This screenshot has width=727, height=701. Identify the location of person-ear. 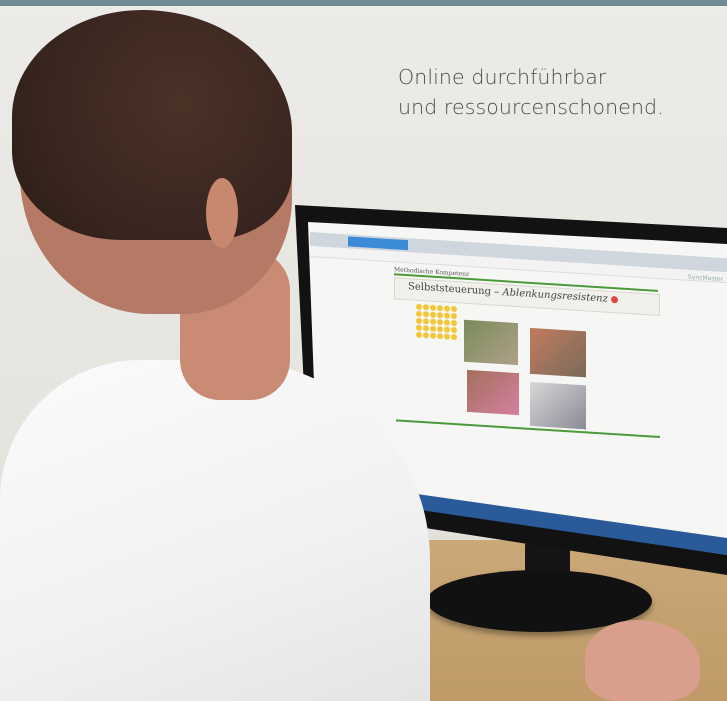
(222, 213).